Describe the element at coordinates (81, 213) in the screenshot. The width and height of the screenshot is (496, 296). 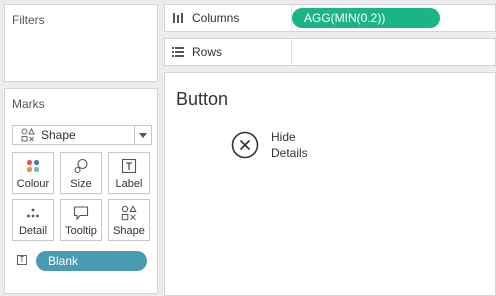
I see `tooltip-bubble-icon` at that location.